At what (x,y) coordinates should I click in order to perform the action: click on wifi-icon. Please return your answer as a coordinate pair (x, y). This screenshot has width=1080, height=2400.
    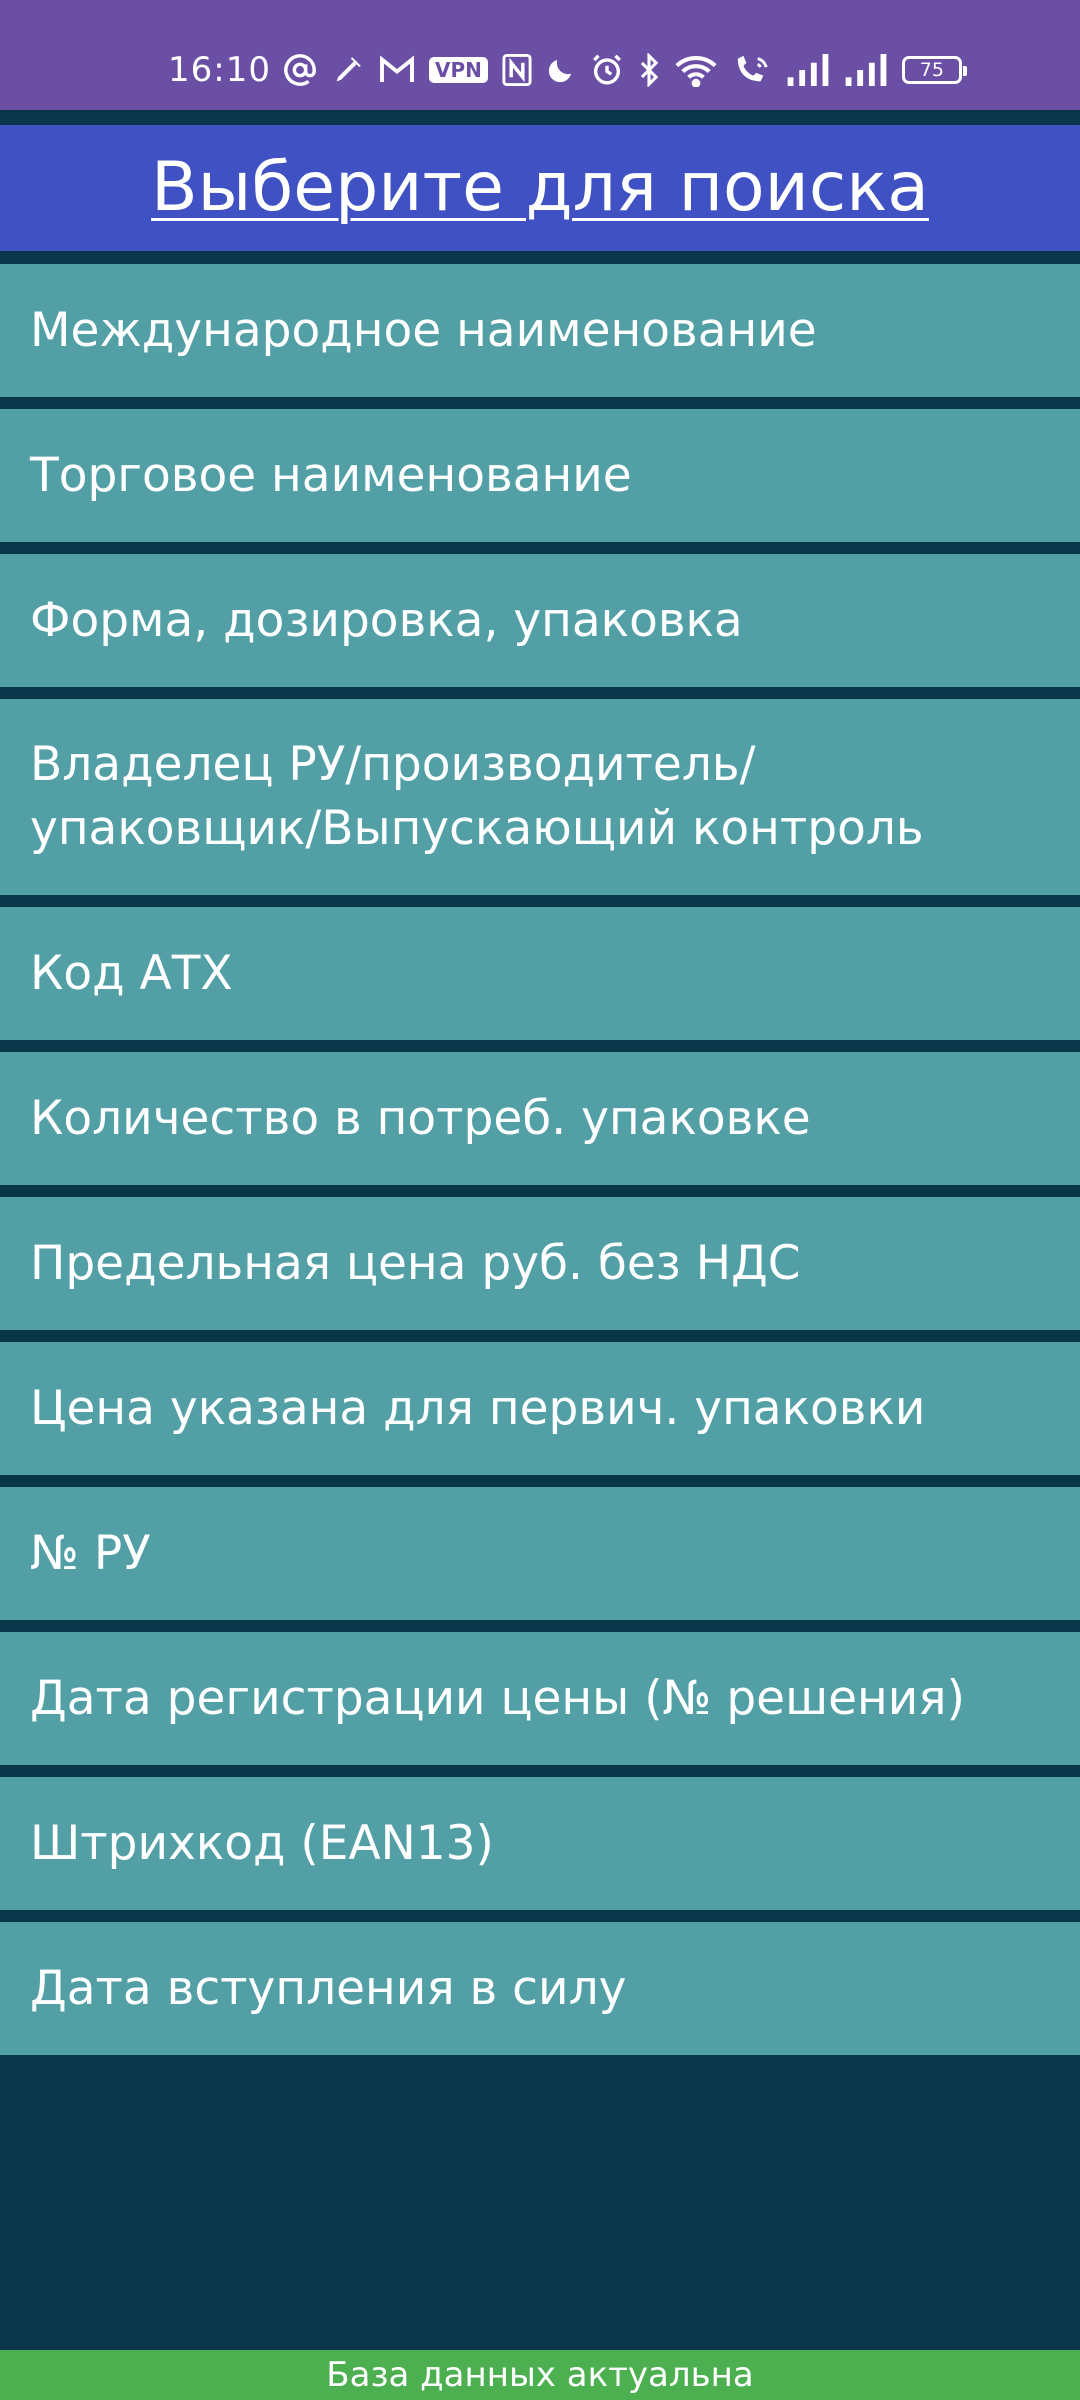
    Looking at the image, I should click on (696, 70).